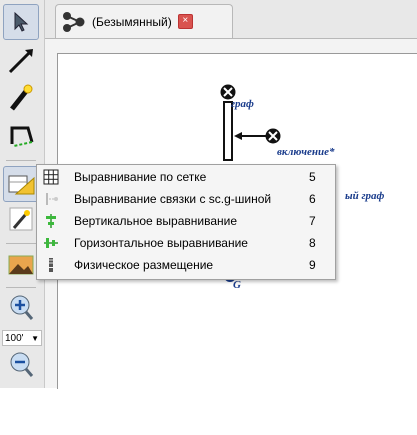 This screenshot has height=435, width=417. I want to click on menu-item-bus-align: Выравнивание связки с sc.g-шиной 6, so click(186, 199).